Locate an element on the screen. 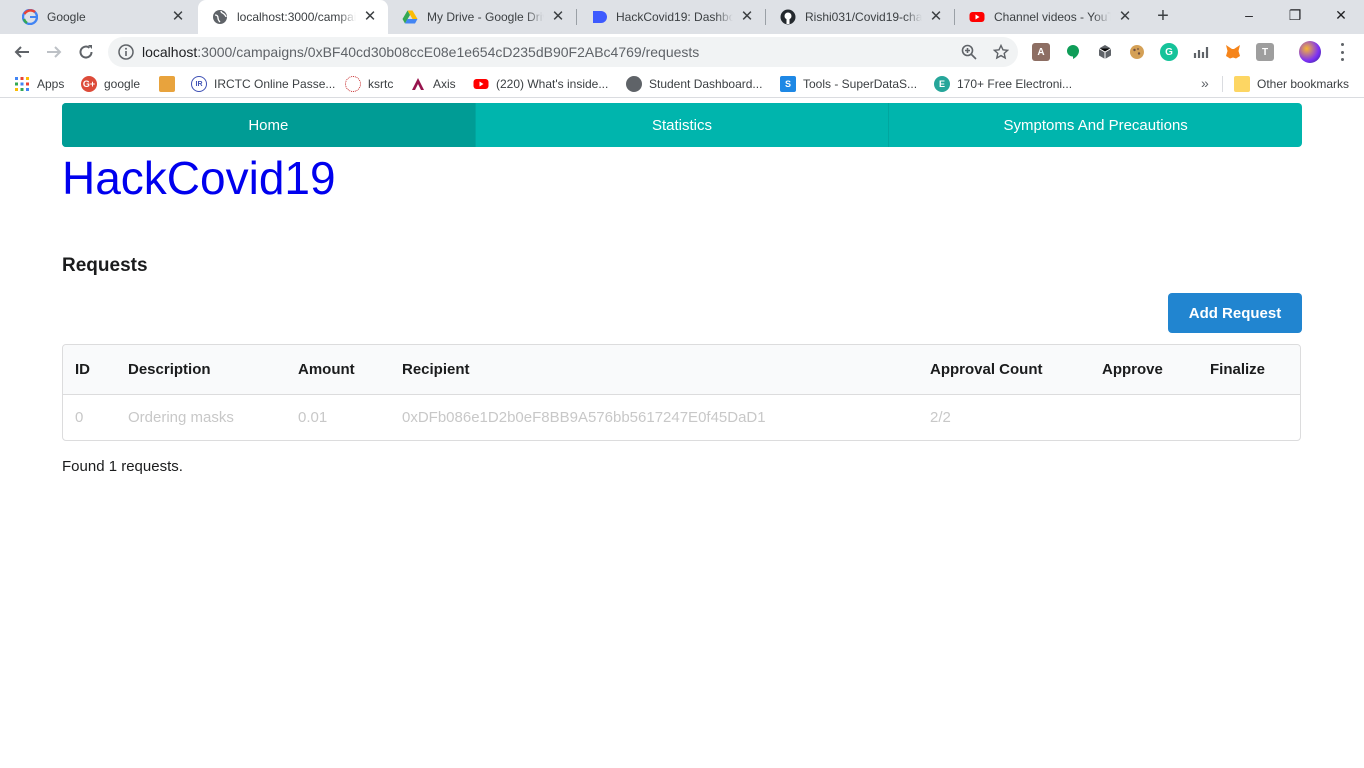 The image size is (1364, 768). tab-google-drive: My Drive - Google Drive ✕ is located at coordinates (482, 17).